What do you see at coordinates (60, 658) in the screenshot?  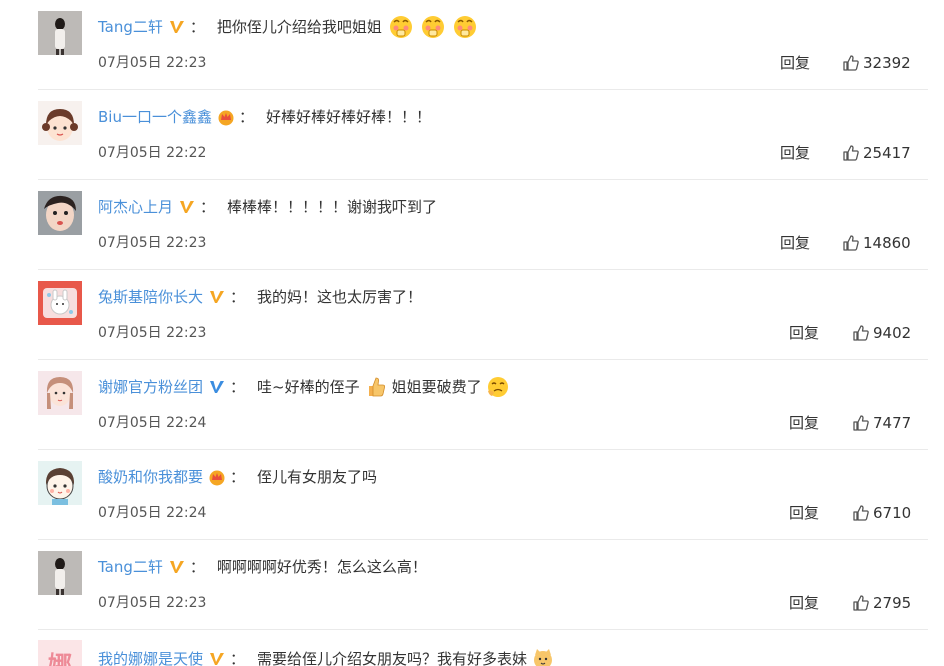 I see `avatar-text: 娜` at bounding box center [60, 658].